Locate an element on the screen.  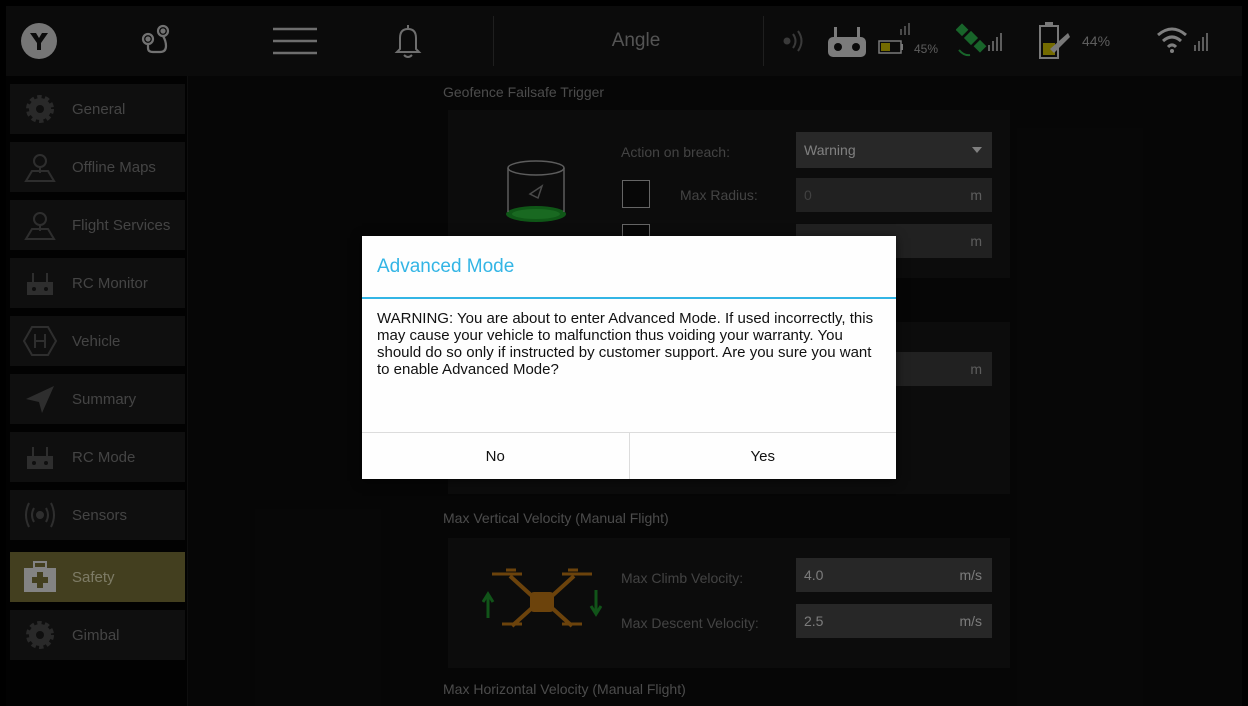
no-button: No is located at coordinates (495, 456).